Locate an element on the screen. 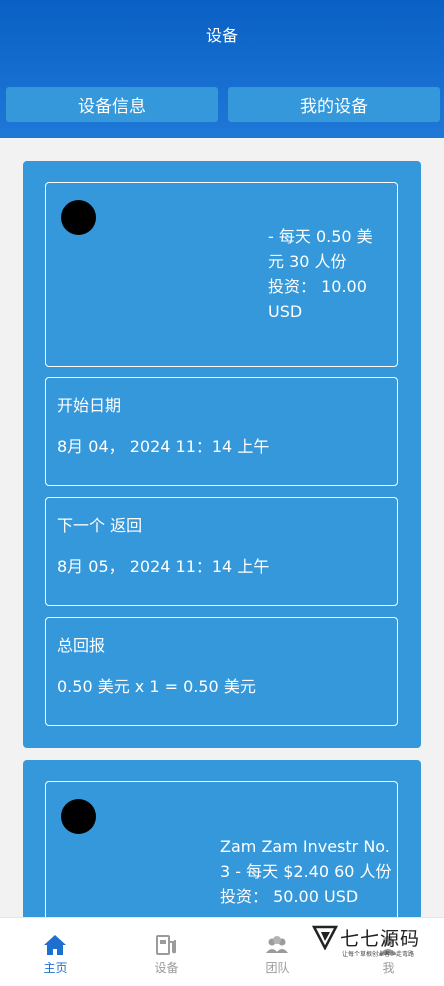  page-title: 设备 is located at coordinates (221, 35).